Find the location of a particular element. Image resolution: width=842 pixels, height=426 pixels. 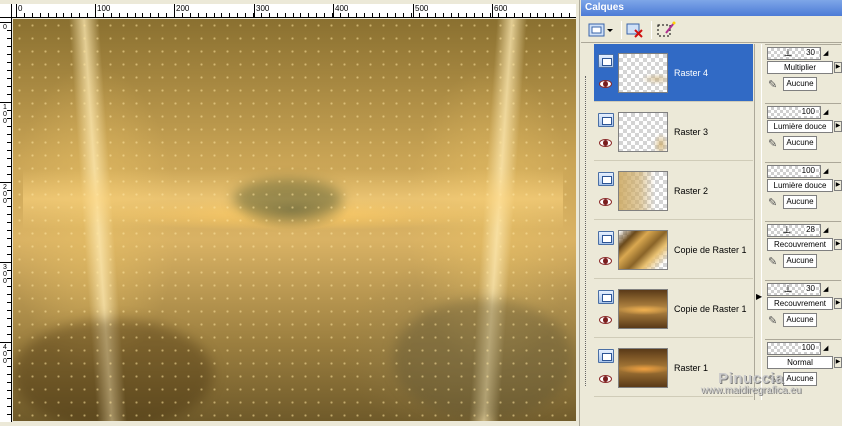

delete-layer-button is located at coordinates (635, 30).